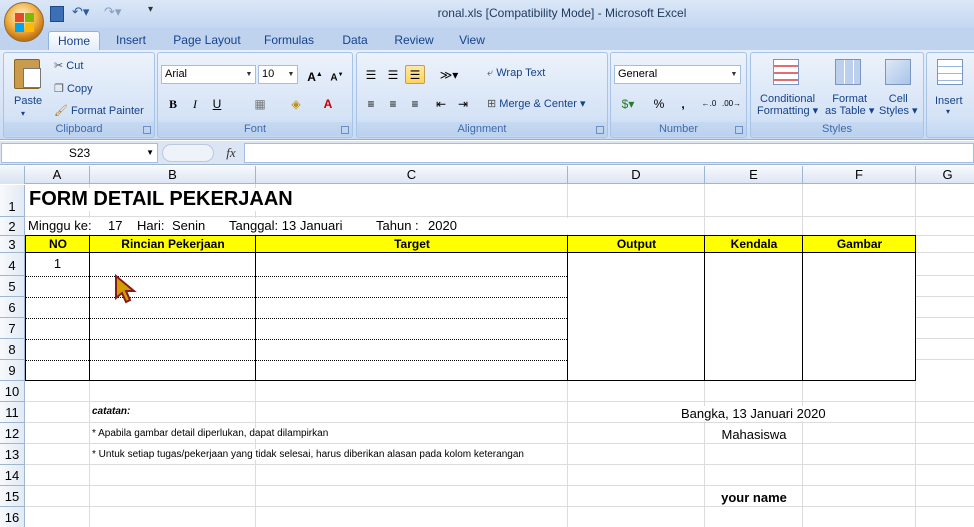 The image size is (974, 527). I want to click on number-launcher-icon, so click(739, 130).